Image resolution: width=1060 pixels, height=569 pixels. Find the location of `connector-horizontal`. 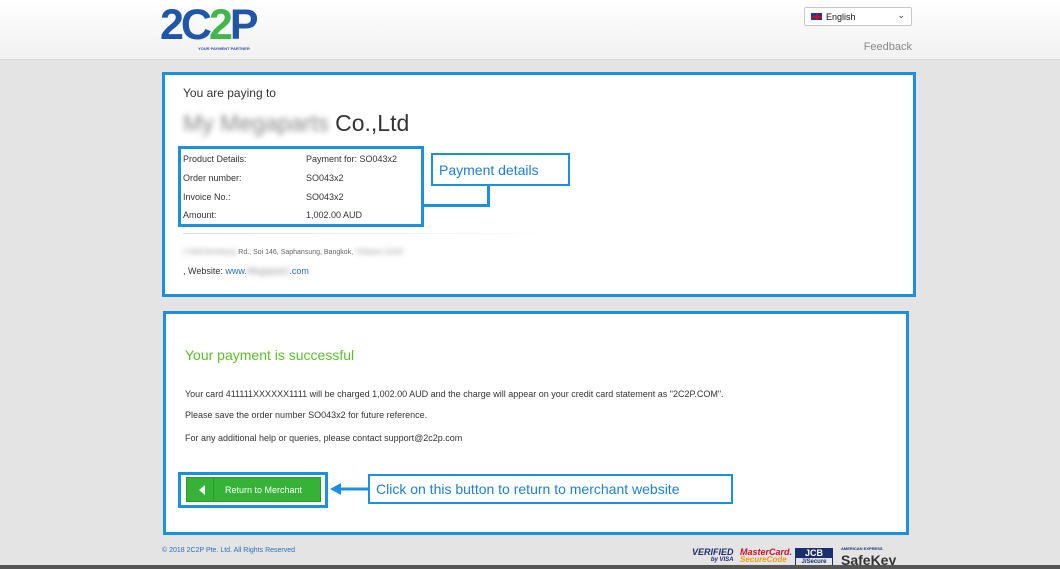

connector-horizontal is located at coordinates (457, 205).